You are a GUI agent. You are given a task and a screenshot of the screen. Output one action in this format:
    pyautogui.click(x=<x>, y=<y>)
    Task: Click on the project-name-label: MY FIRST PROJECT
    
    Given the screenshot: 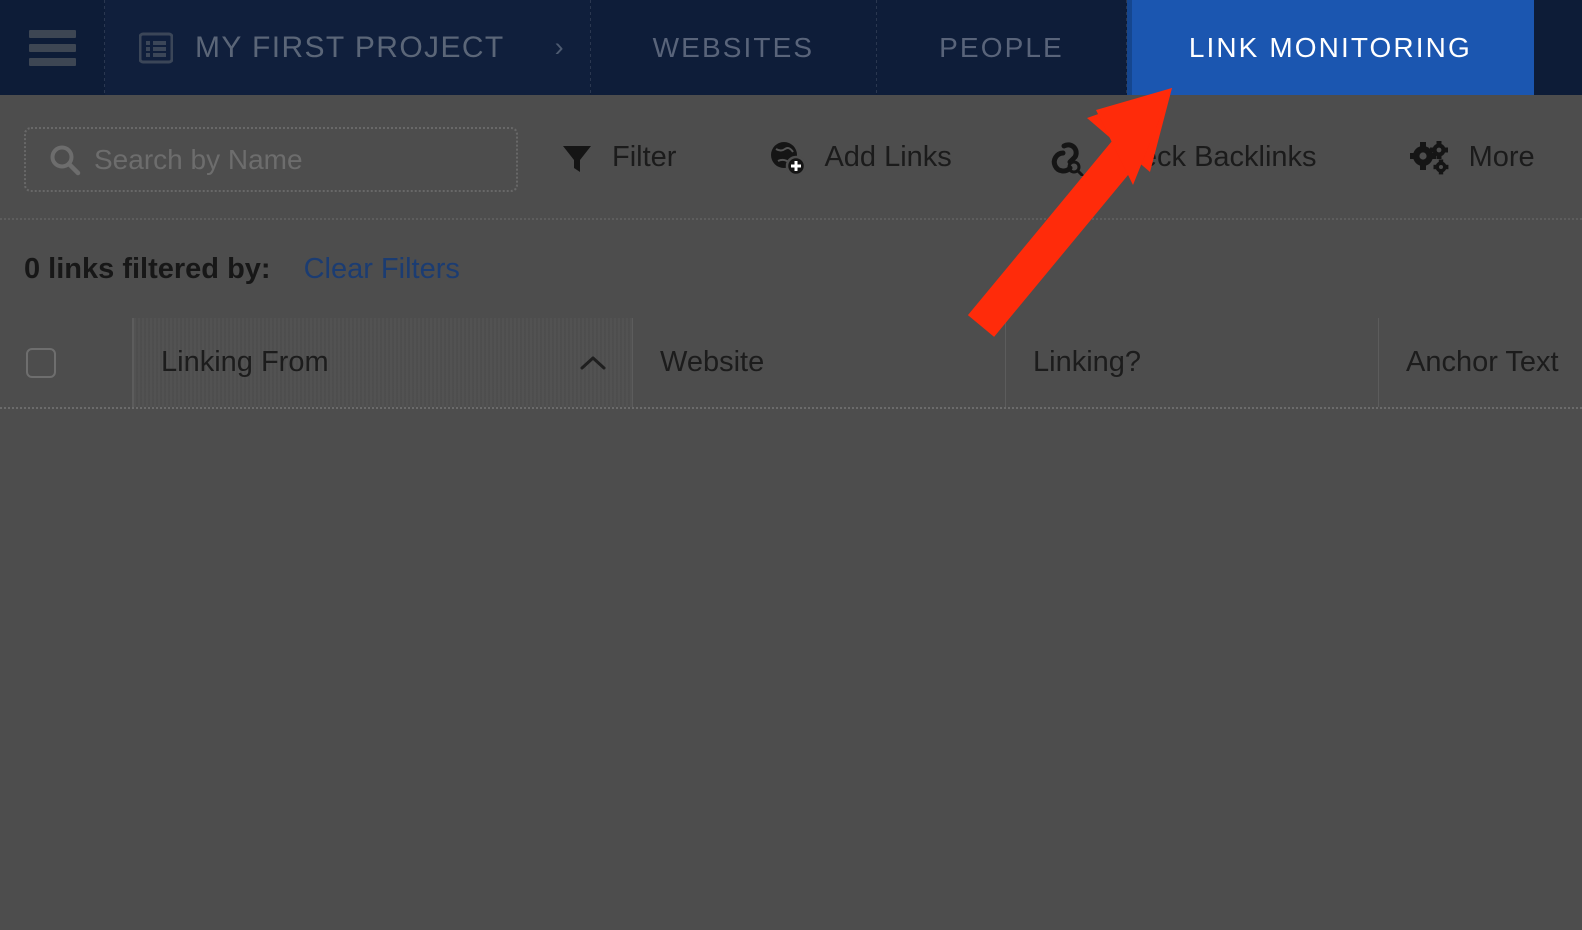 What is the action you would take?
    pyautogui.click(x=350, y=47)
    